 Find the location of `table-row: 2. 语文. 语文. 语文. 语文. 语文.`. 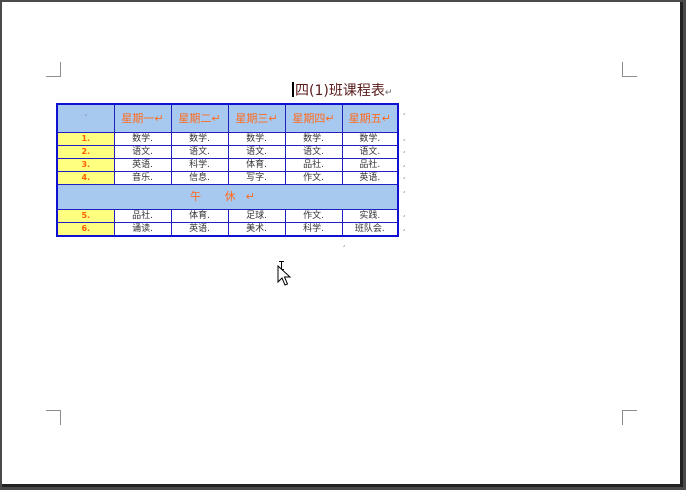

table-row: 2. 语文. 语文. 语文. 语文. 语文. is located at coordinates (227, 152).